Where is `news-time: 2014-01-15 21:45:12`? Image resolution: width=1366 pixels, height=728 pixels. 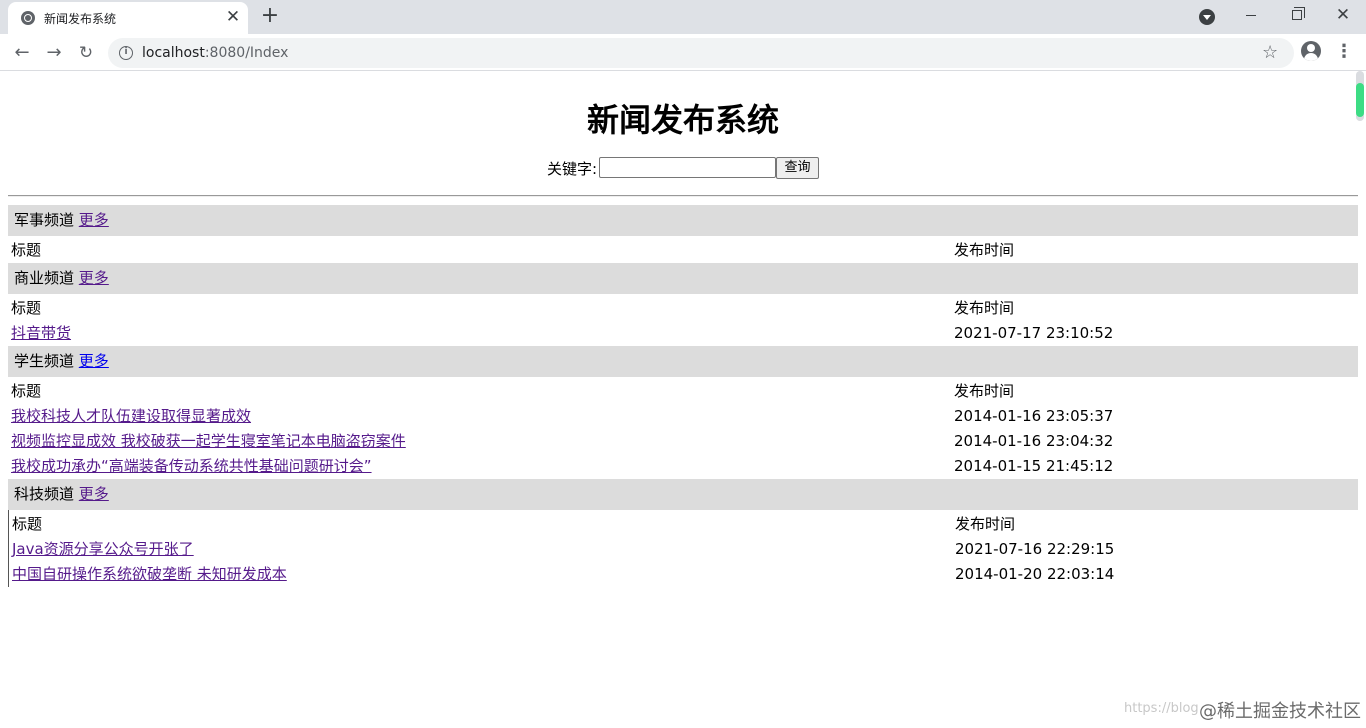
news-time: 2014-01-15 21:45:12 is located at coordinates (1034, 466).